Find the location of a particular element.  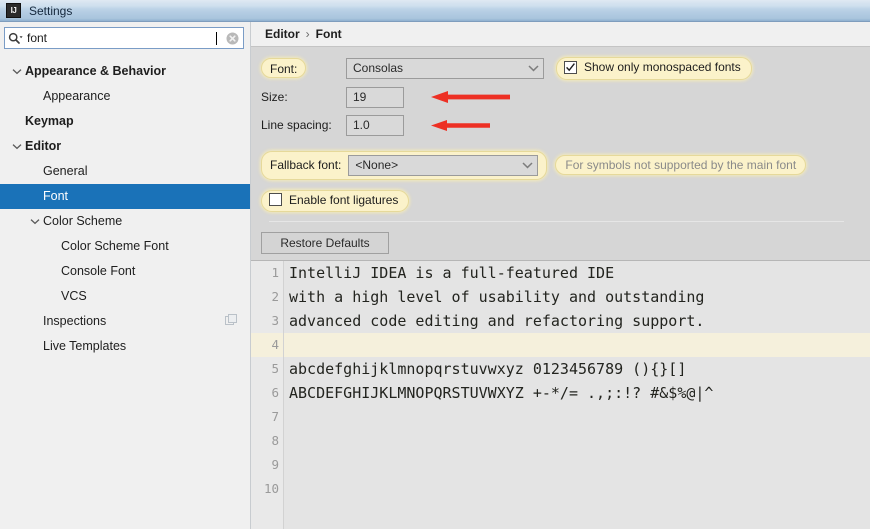

restore-defaults-button: Restore Defaults is located at coordinates (325, 243).